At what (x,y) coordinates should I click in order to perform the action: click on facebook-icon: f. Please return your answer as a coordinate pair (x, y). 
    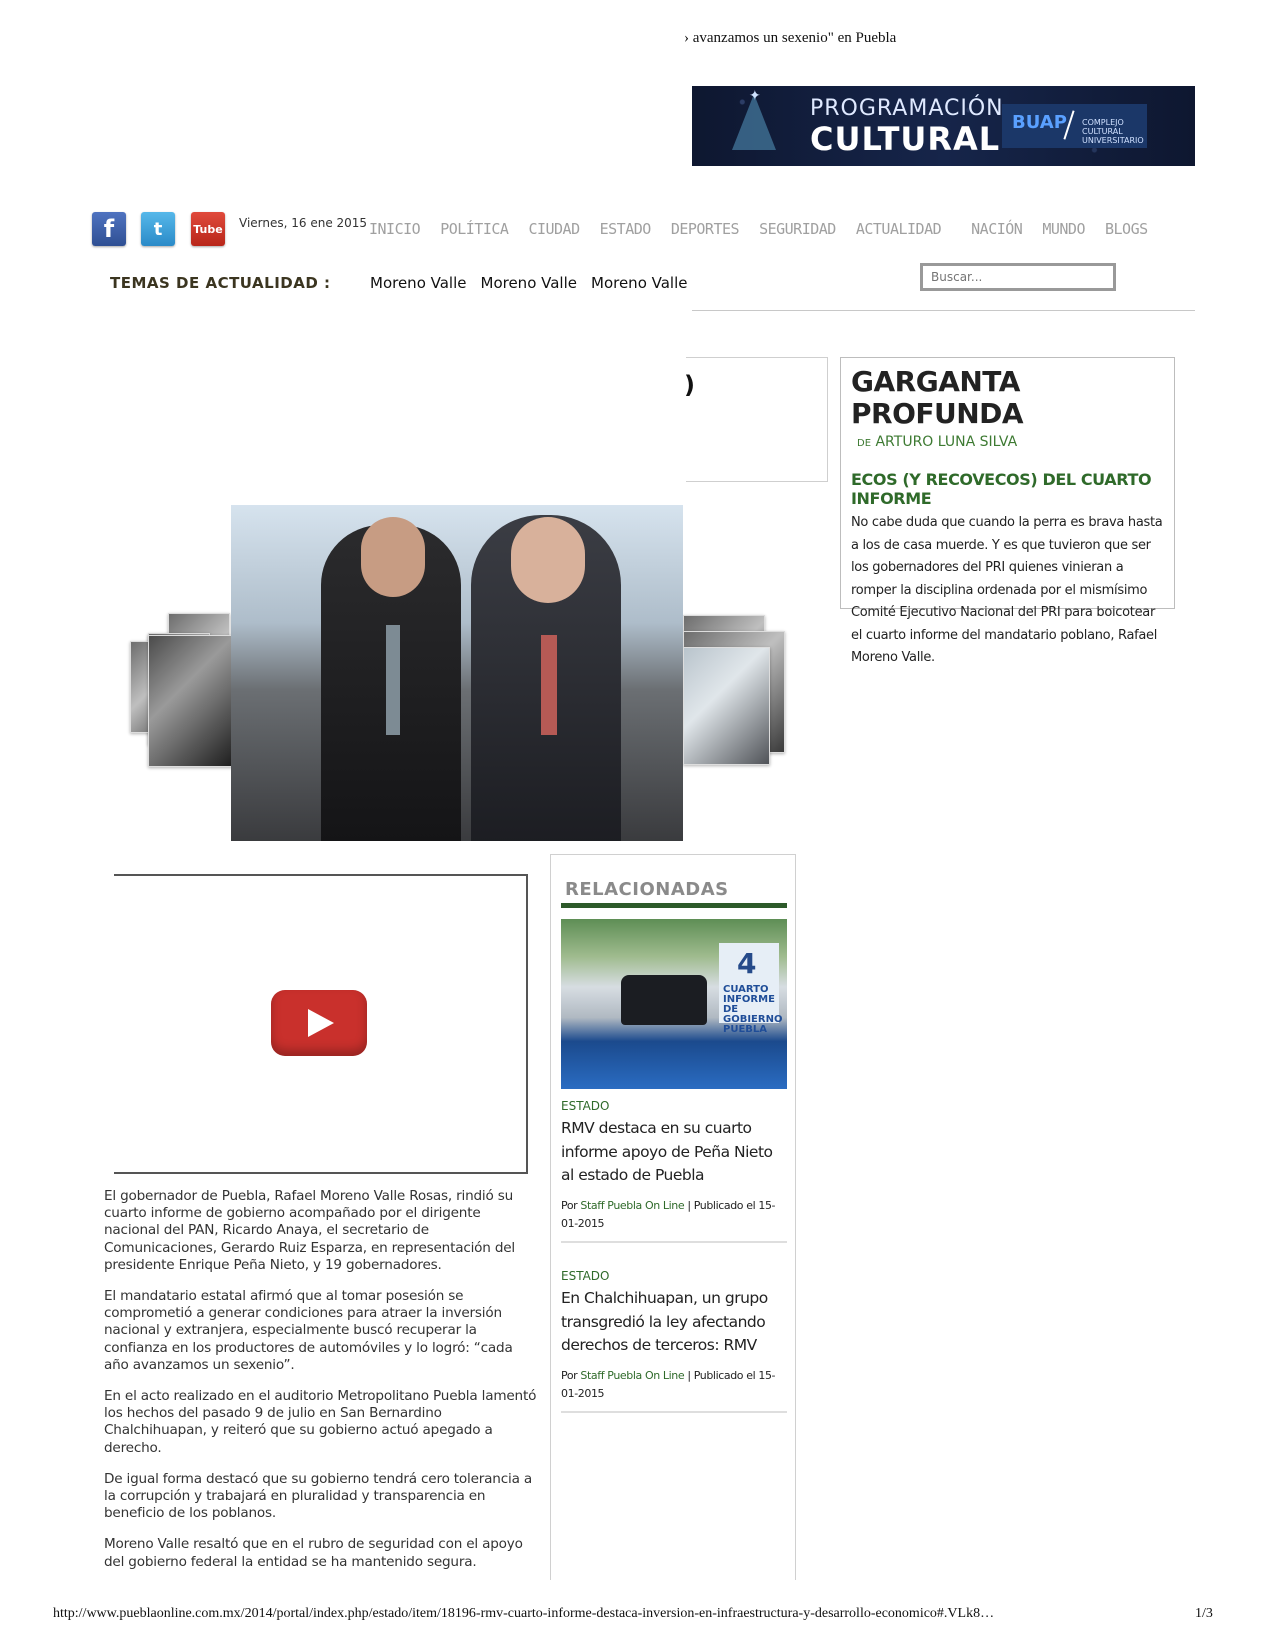
    Looking at the image, I should click on (109, 229).